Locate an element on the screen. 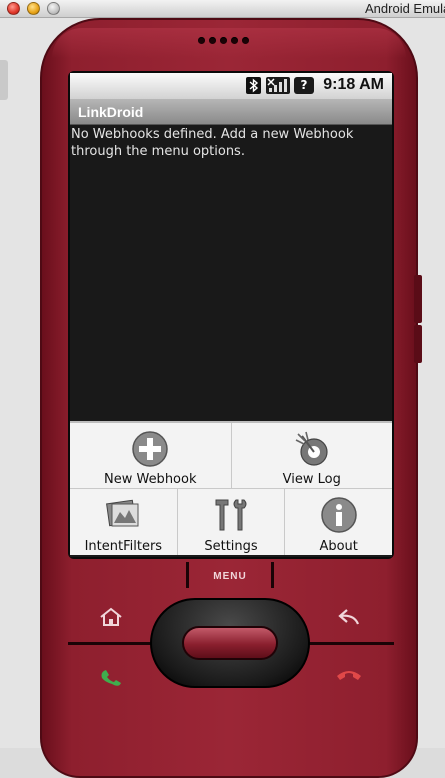 The width and height of the screenshot is (445, 778). call-icon is located at coordinates (112, 677).